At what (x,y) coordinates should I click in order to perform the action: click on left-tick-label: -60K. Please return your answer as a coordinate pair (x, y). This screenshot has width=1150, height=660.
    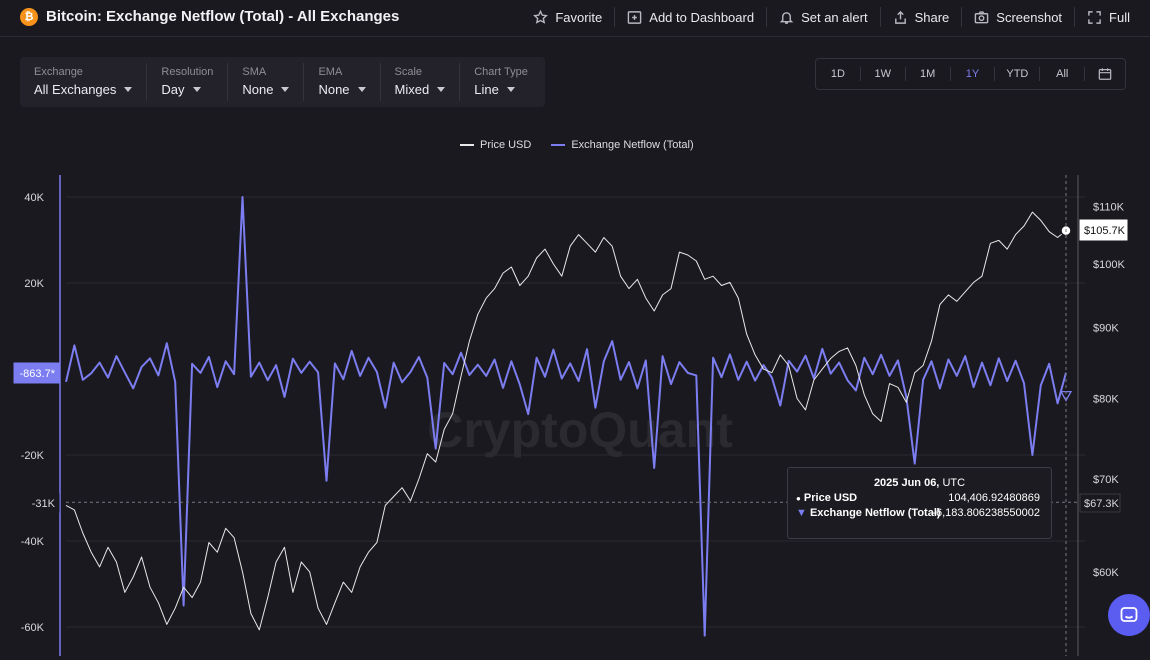
    Looking at the image, I should click on (33, 628).